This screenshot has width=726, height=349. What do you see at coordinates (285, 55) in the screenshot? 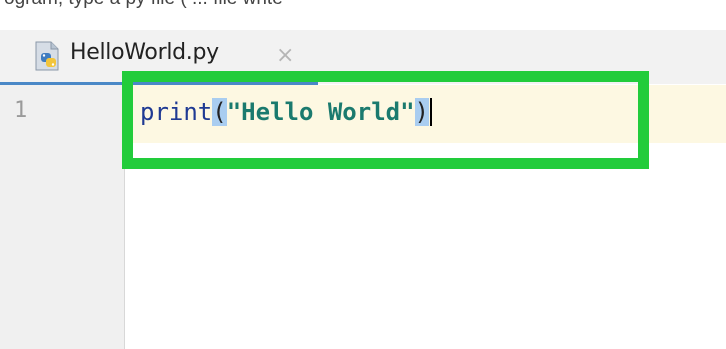
I see `close-icon: ×` at bounding box center [285, 55].